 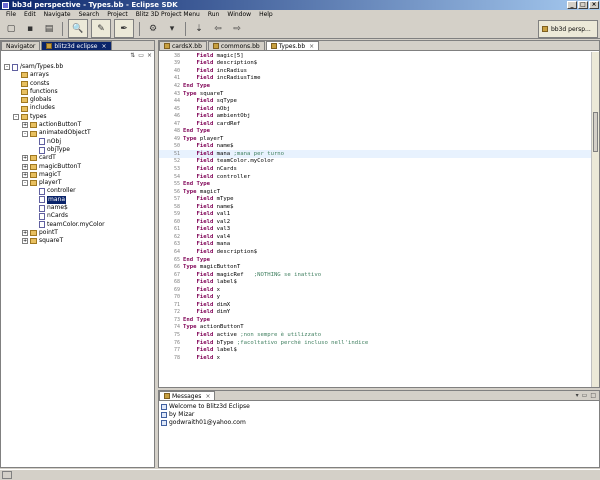 What do you see at coordinates (11, 14) in the screenshot?
I see `menu-file: File` at bounding box center [11, 14].